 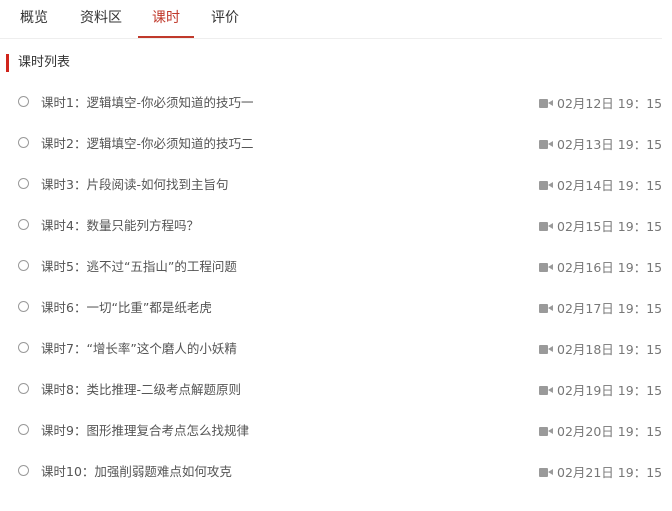 What do you see at coordinates (141, 390) in the screenshot?
I see `lesson-title: 课时8：类比推理-二级考点解题原则` at bounding box center [141, 390].